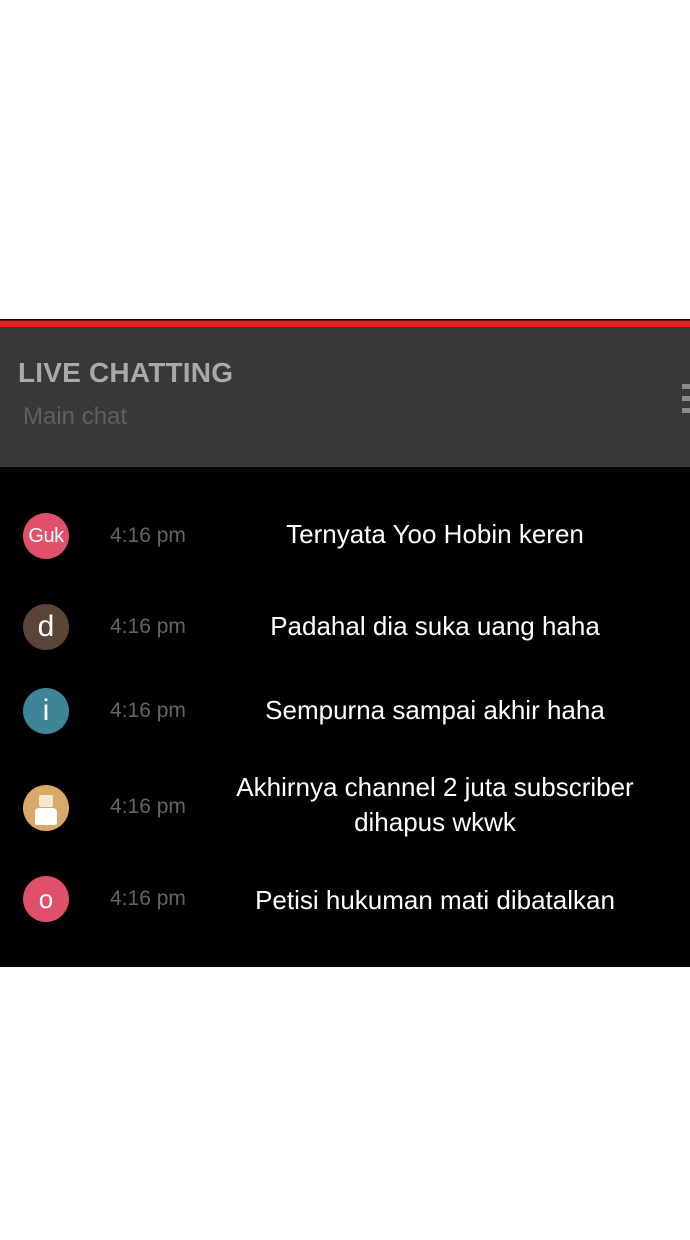 The image size is (690, 1240). I want to click on avatar-initials: Guk, so click(46, 536).